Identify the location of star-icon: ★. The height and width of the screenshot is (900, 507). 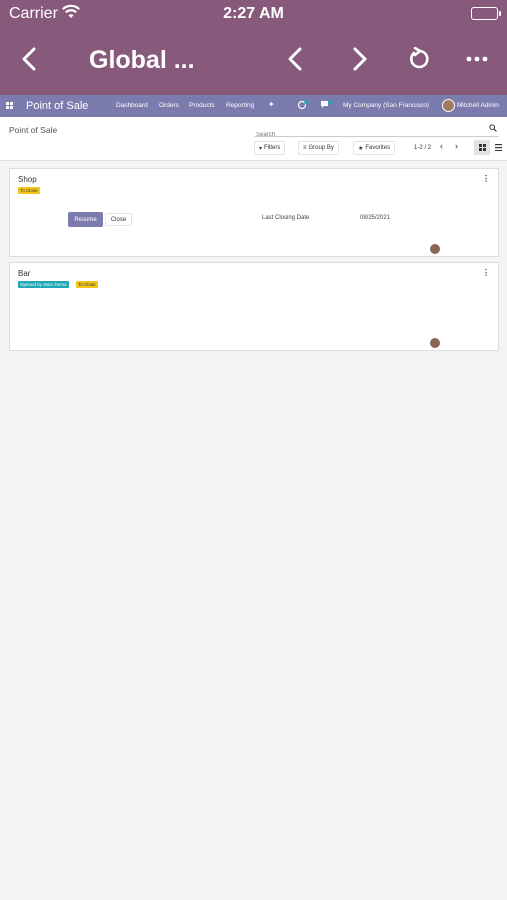
(361, 148).